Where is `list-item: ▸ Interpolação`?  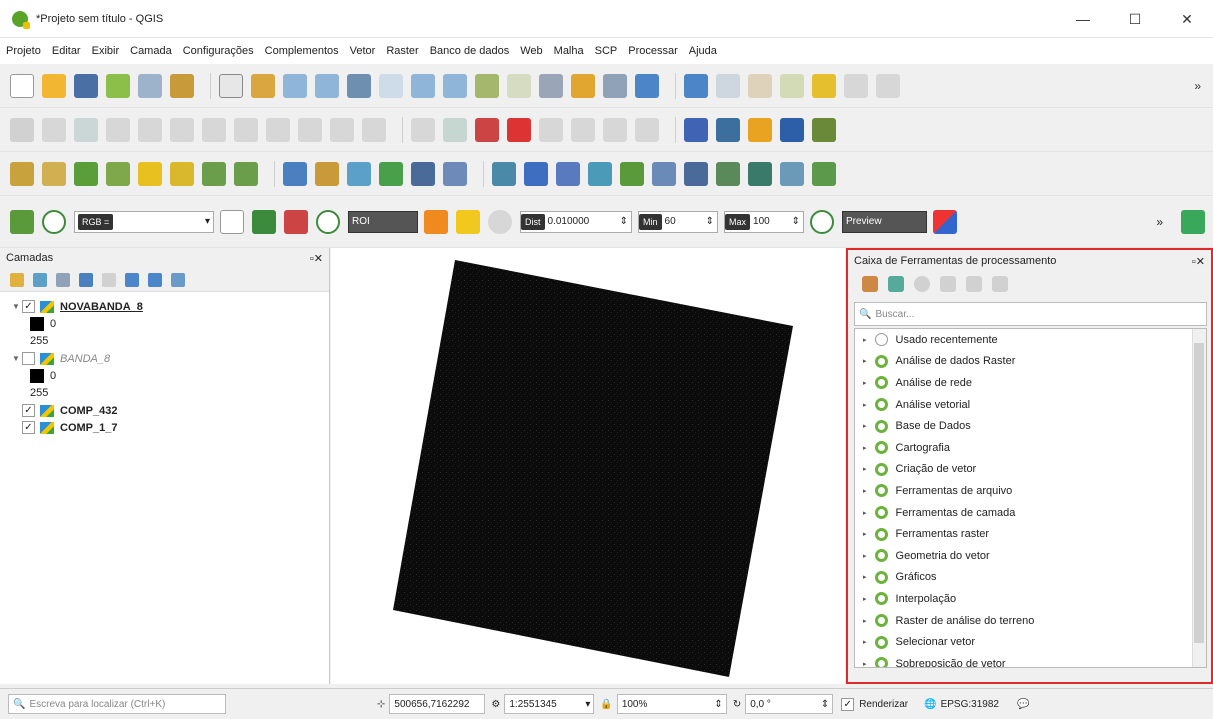 list-item: ▸ Interpolação is located at coordinates (1030, 599).